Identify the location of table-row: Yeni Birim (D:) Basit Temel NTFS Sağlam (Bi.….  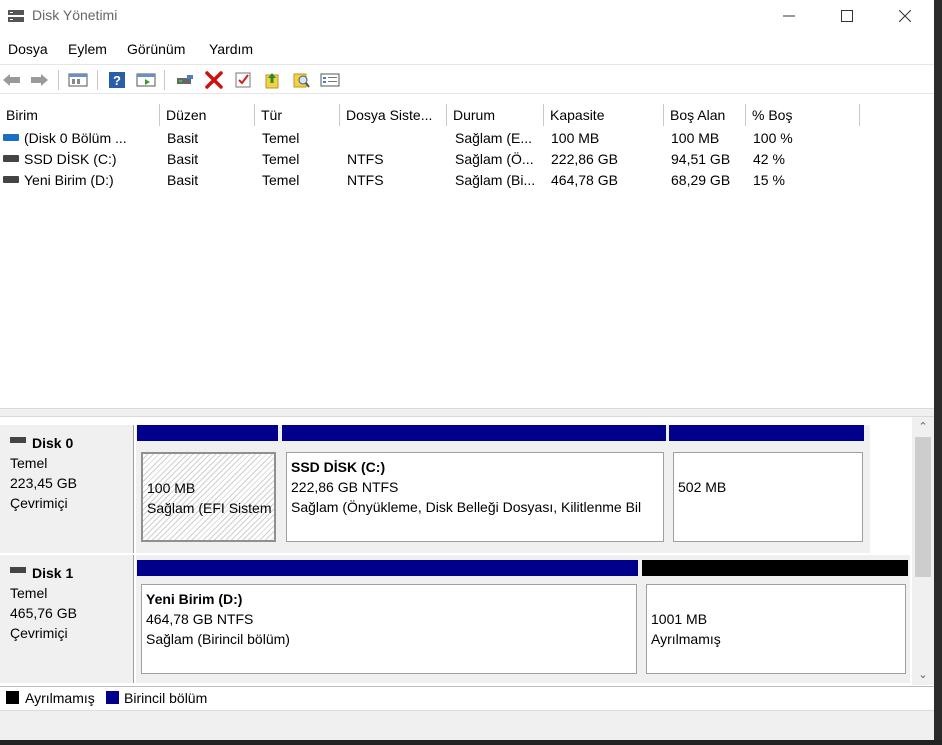
(467, 180).